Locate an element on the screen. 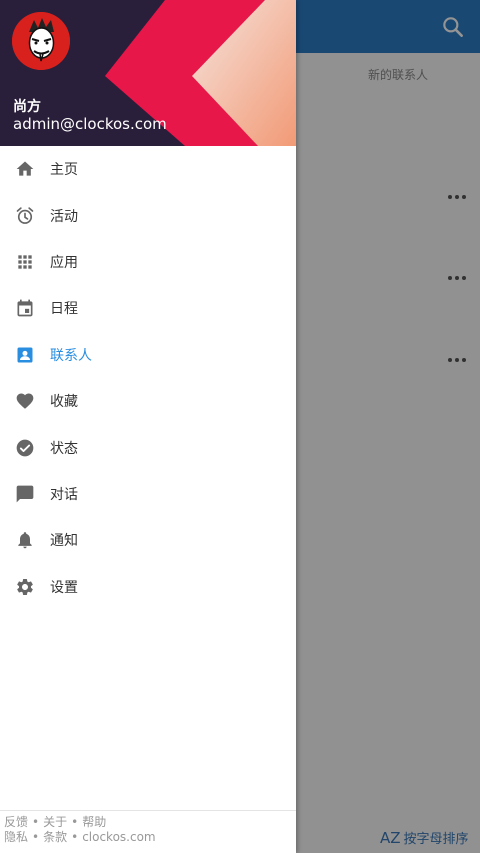 The height and width of the screenshot is (853, 480). contact-icon is located at coordinates (25, 355).